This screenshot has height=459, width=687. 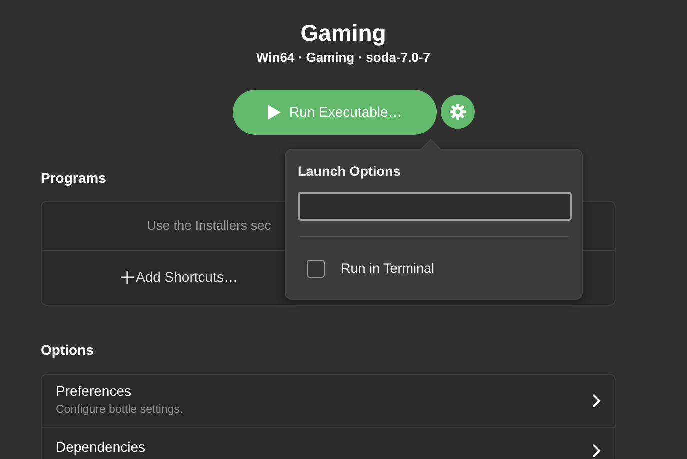 I want to click on installers-hint: Use the Installers sec, so click(x=209, y=225).